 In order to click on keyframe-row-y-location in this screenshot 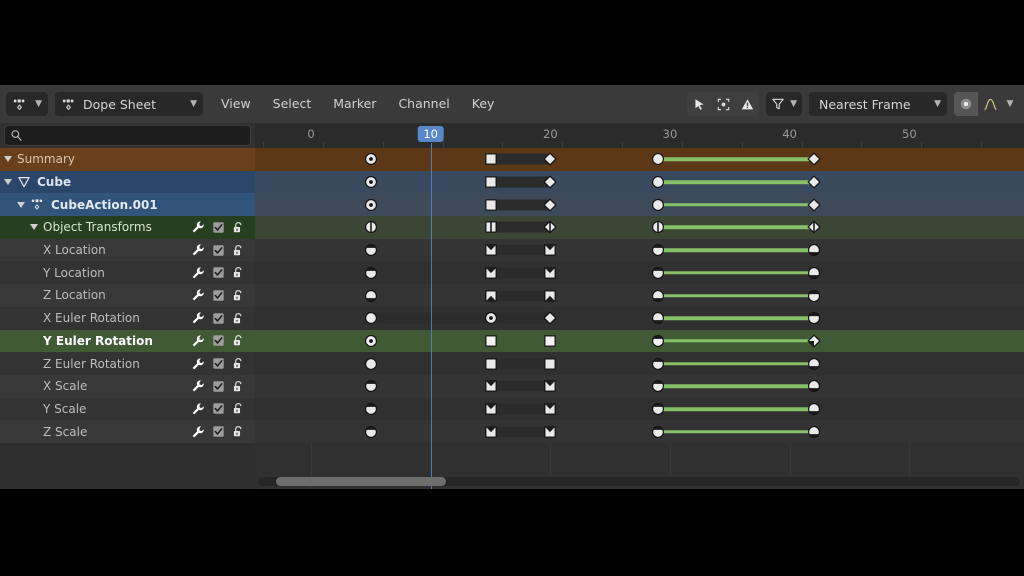, I will do `click(639, 273)`.